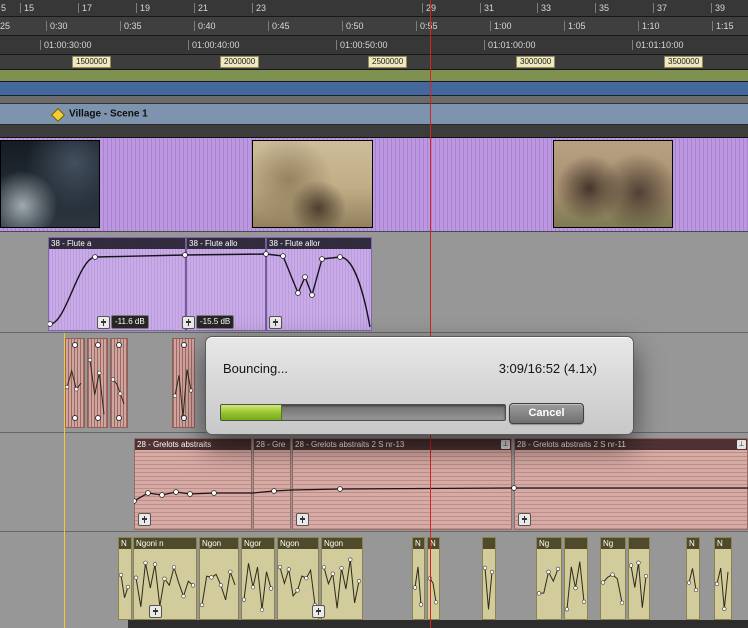  Describe the element at coordinates (536, 62) in the screenshot. I see `samples-label: 3000000` at that location.